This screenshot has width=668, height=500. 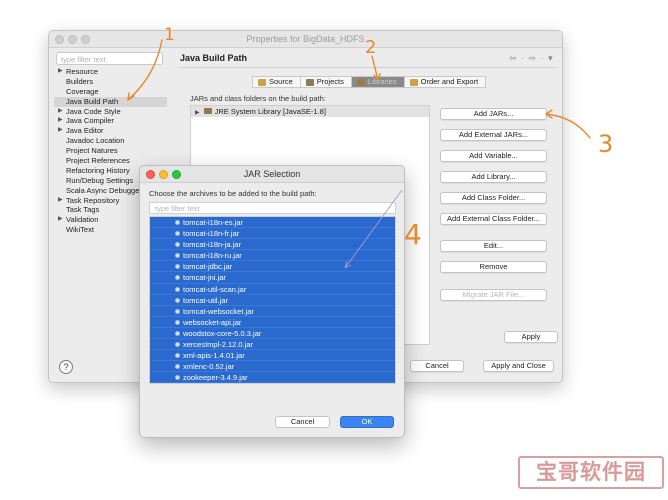 What do you see at coordinates (169, 35) in the screenshot?
I see `step-1-label: 1` at bounding box center [169, 35].